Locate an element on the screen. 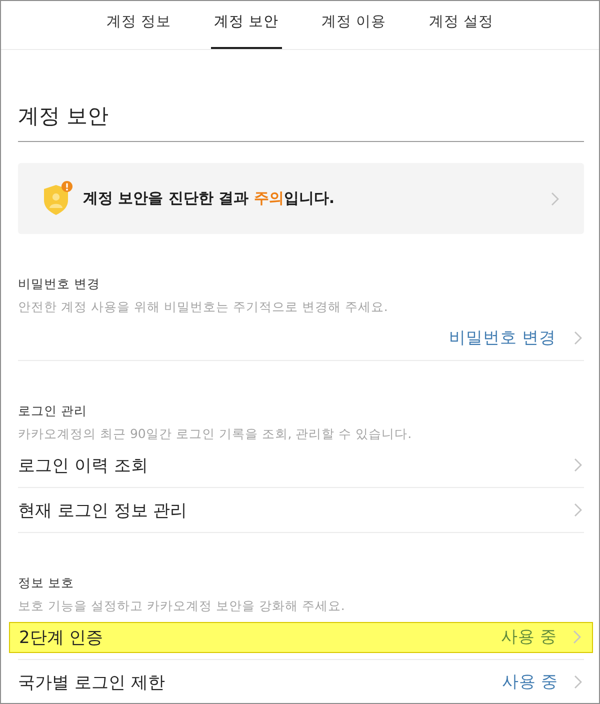 This screenshot has width=600, height=704. menu-row: 로그인 이력 조회 is located at coordinates (301, 465).